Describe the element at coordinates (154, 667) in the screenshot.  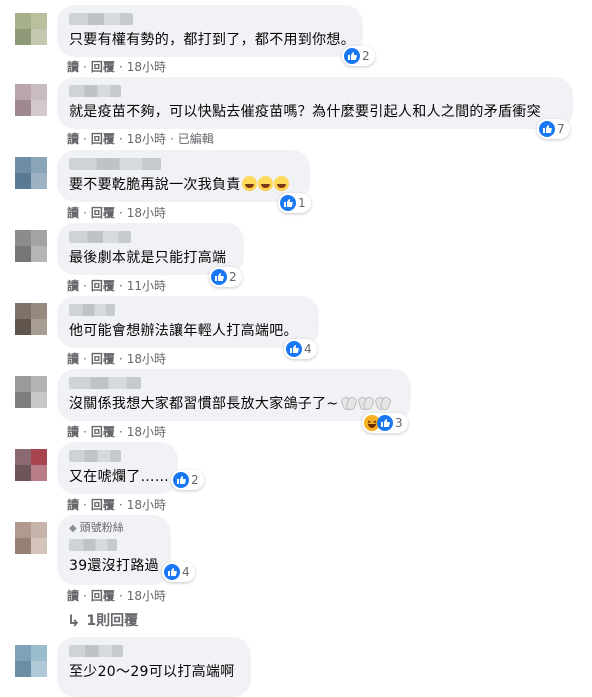
I see `comment-bubble: 至少20～29可以打高端啊` at that location.